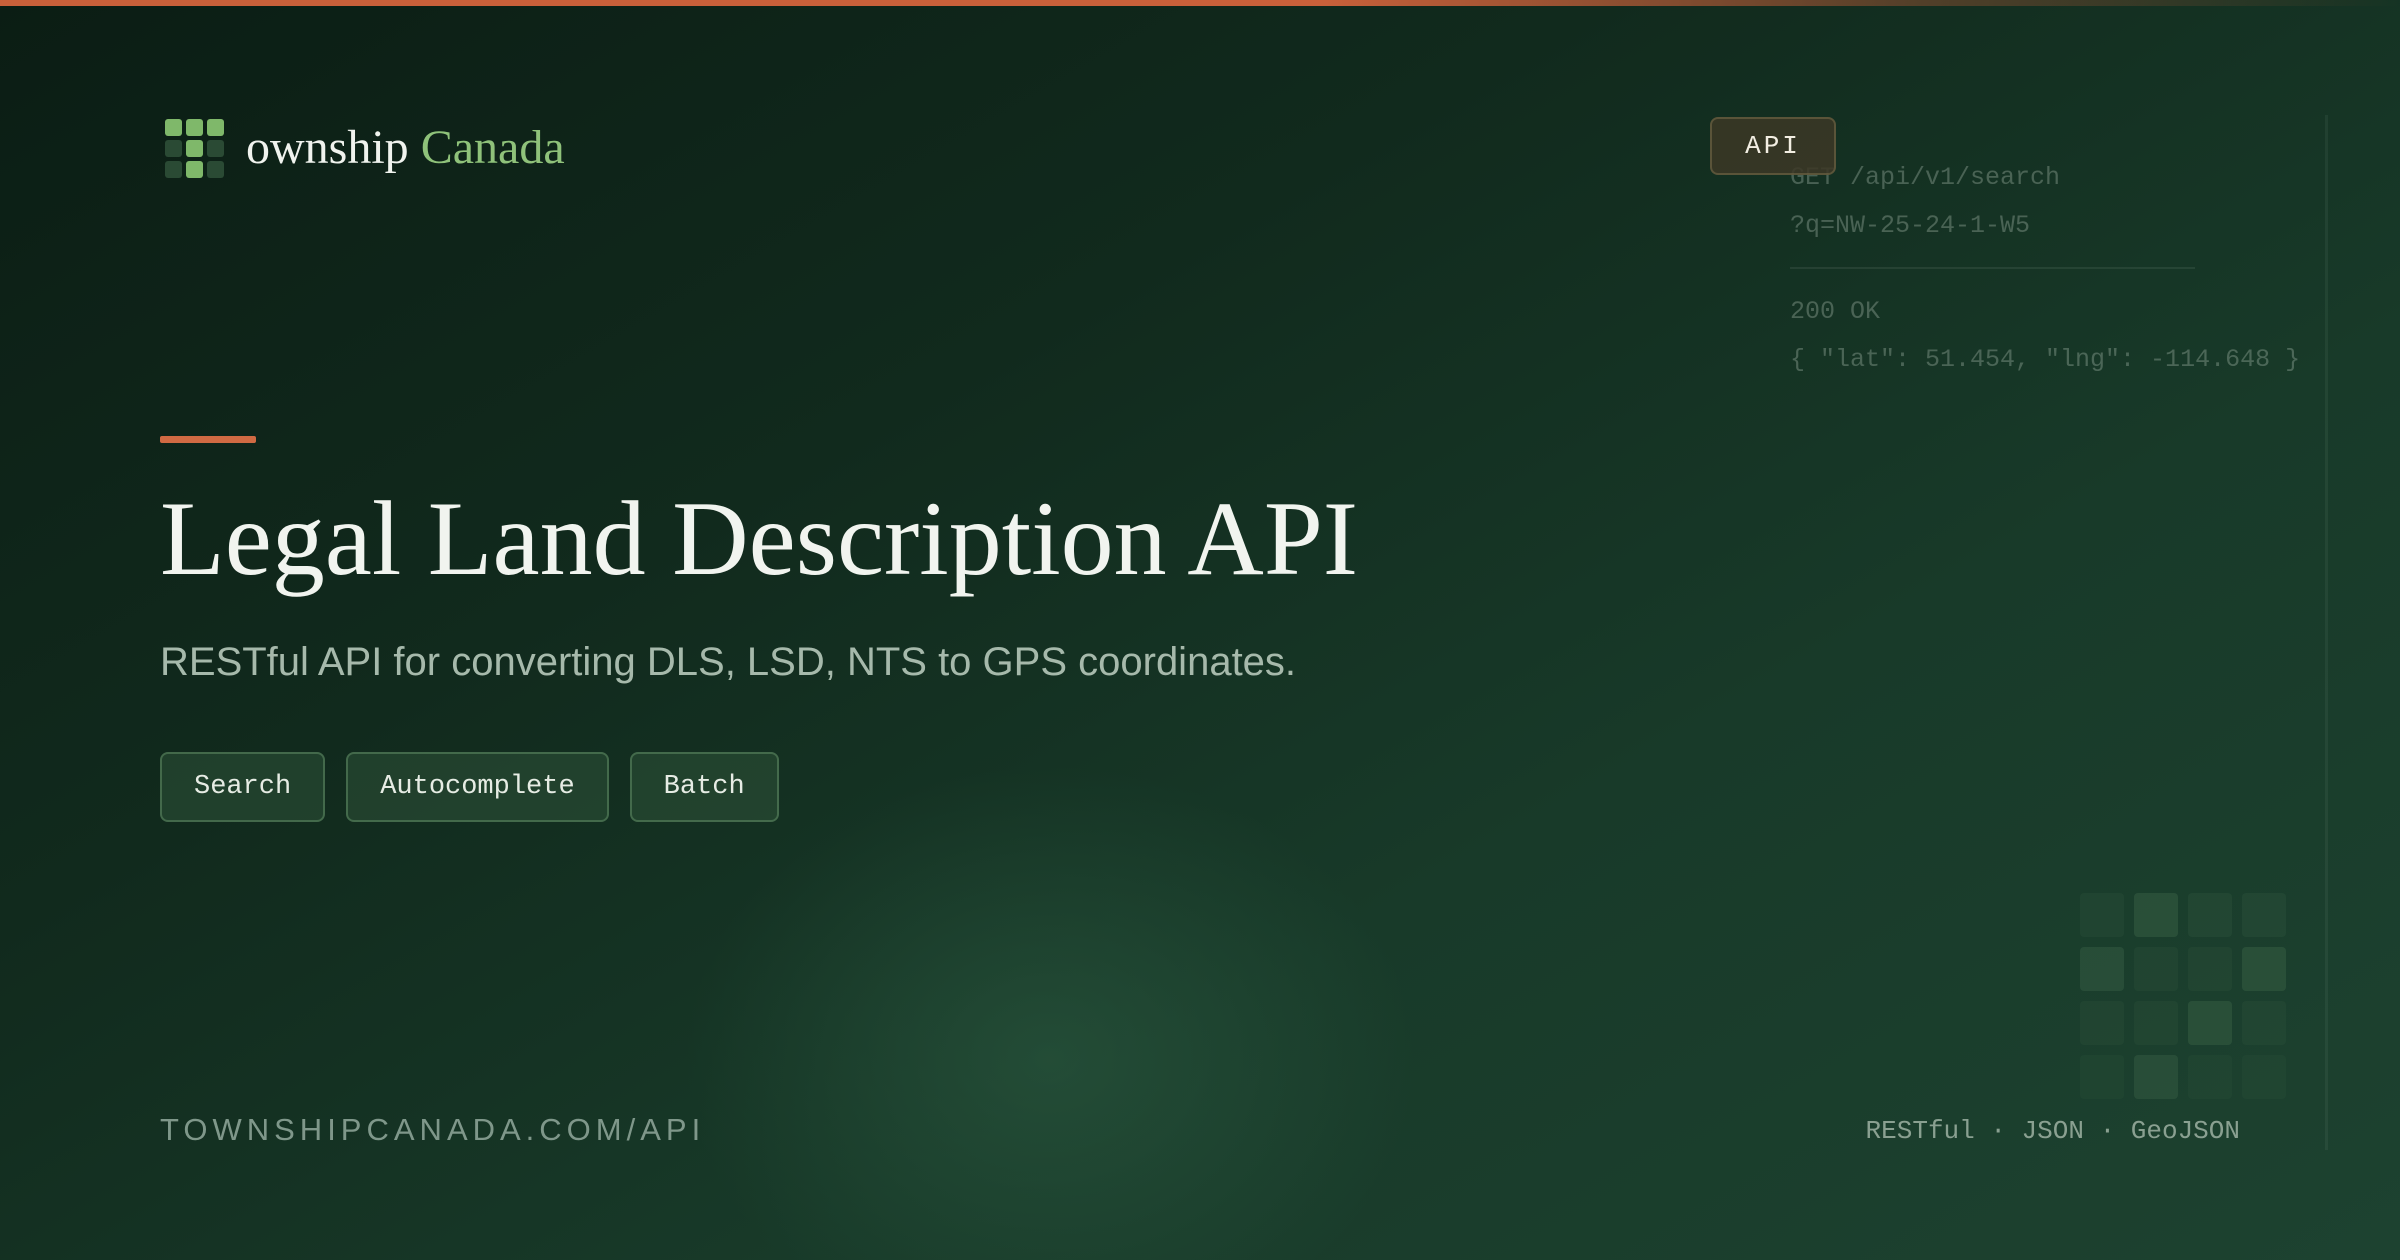 Image resolution: width=2400 pixels, height=1260 pixels. I want to click on brand-logo: ownship Canada, so click(365, 148).